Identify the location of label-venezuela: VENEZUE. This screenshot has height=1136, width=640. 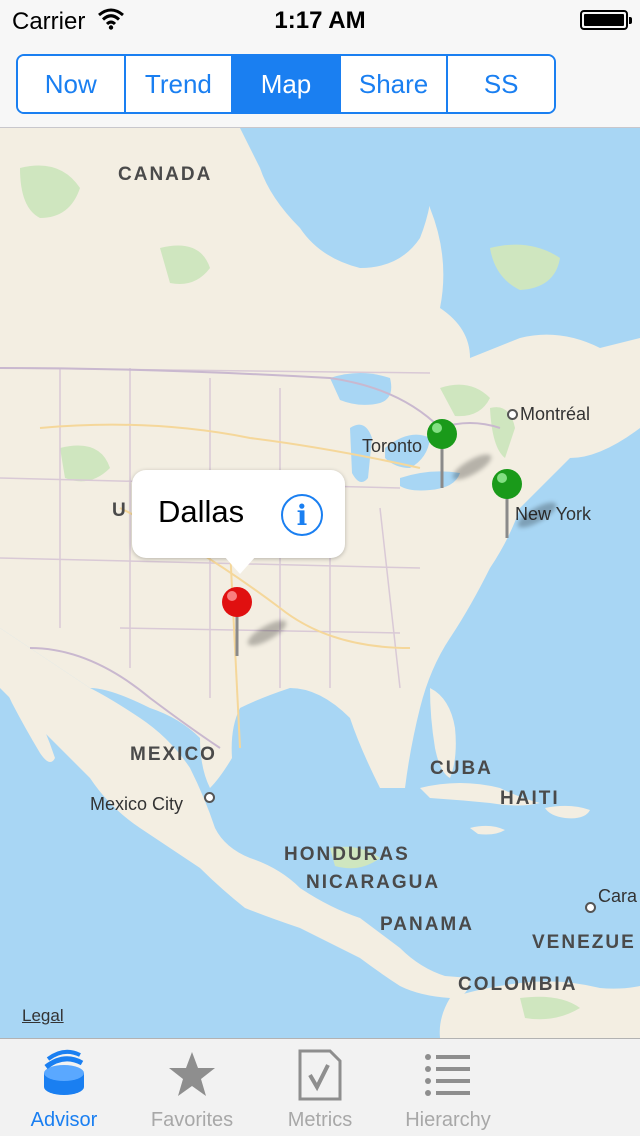
(584, 942).